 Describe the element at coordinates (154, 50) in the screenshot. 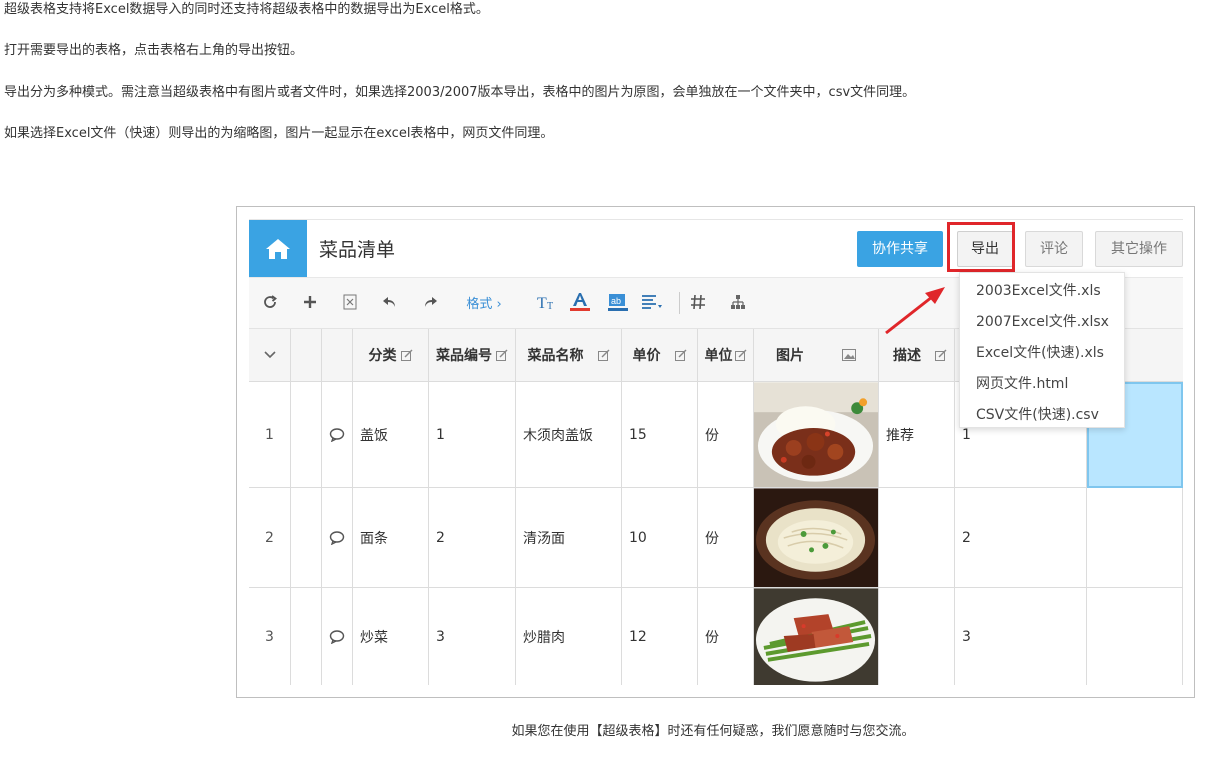

I see `paragraph-open-table: 打开需要导出的表格，点击表格右上角的导出按钮。` at that location.